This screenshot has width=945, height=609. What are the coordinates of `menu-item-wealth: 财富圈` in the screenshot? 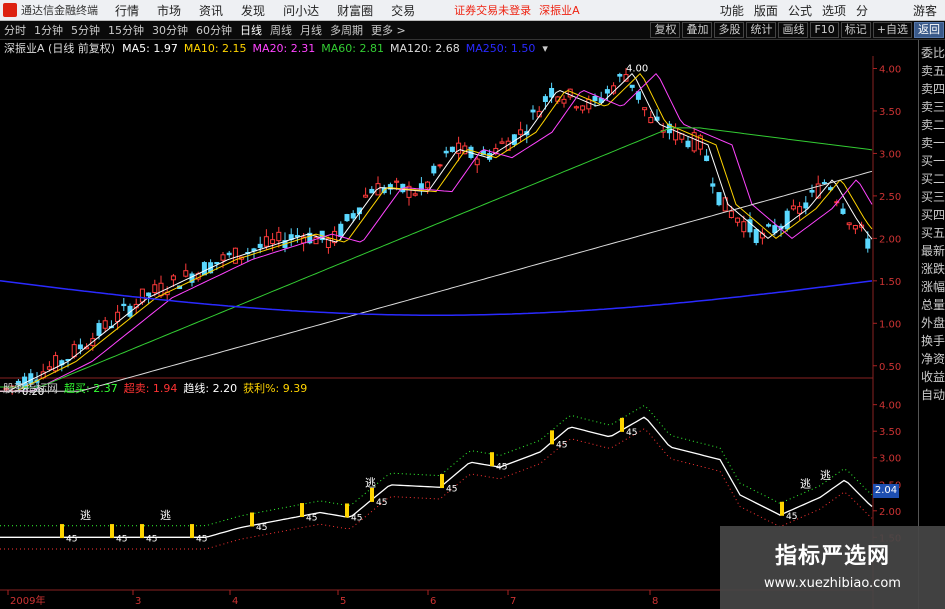 It's located at (355, 10).